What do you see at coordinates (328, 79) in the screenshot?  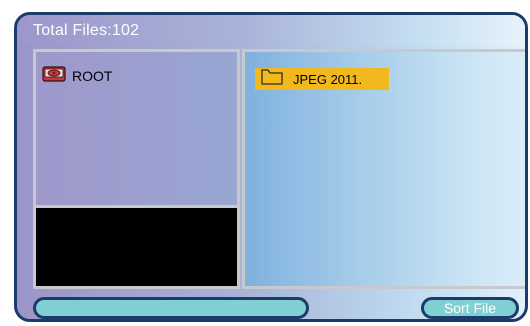 I see `folder-label: JPEG 2011.` at bounding box center [328, 79].